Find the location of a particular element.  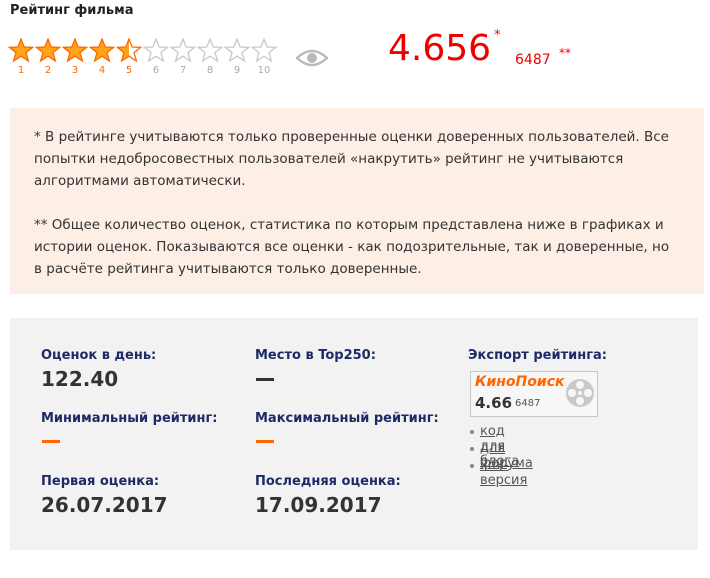

star-number-1: 1 is located at coordinates (21, 70).